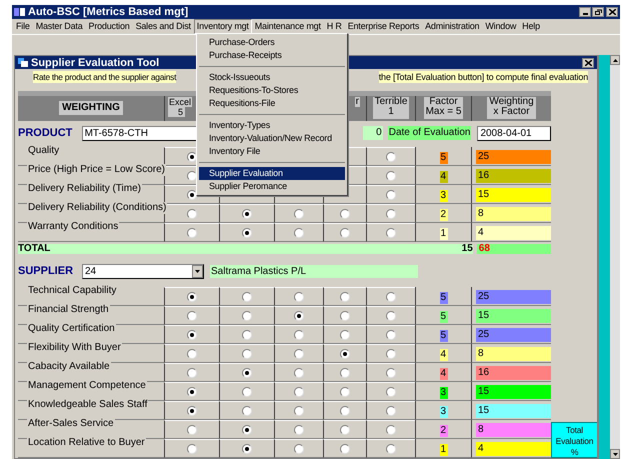  I want to click on column-header: Weighting x Factor, so click(511, 108).